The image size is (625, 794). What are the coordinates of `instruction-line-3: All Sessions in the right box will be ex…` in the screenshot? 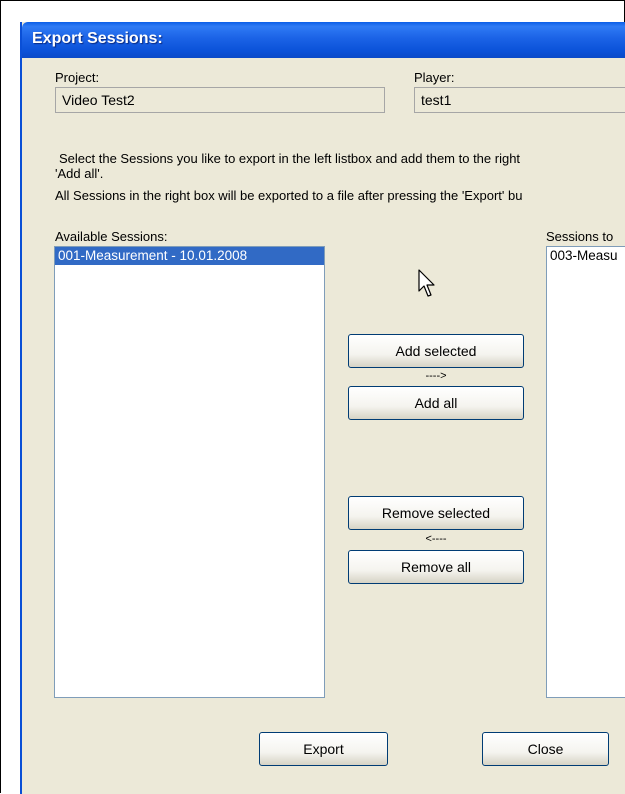 It's located at (289, 195).